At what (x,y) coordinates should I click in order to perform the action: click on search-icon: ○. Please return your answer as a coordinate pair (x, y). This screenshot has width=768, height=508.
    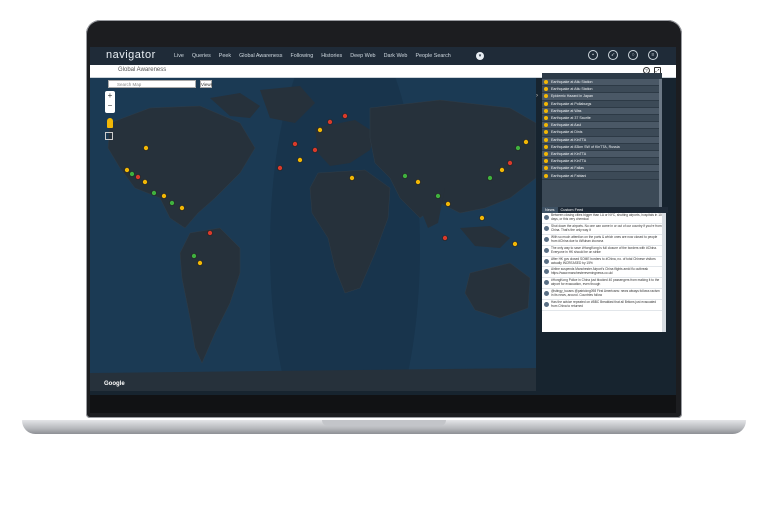
    Looking at the image, I should click on (633, 55).